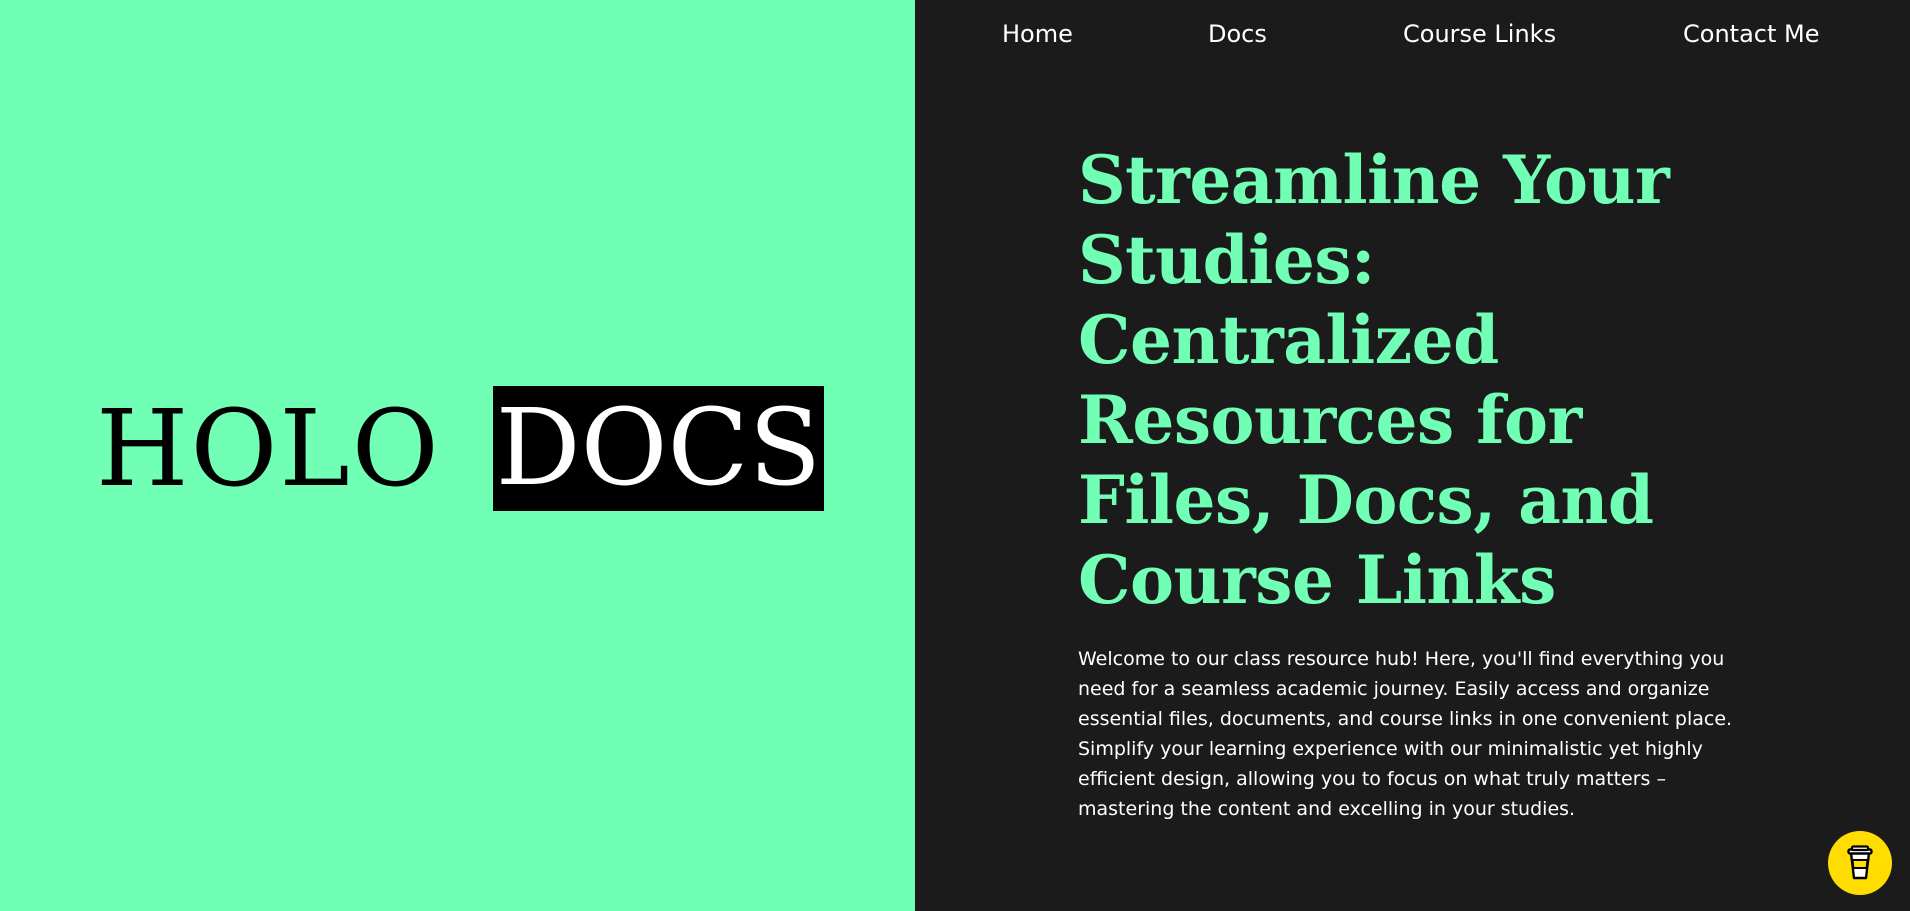 Image resolution: width=1910 pixels, height=911 pixels. What do you see at coordinates (1751, 34) in the screenshot?
I see `nav-contact-me-link: Contact Me` at bounding box center [1751, 34].